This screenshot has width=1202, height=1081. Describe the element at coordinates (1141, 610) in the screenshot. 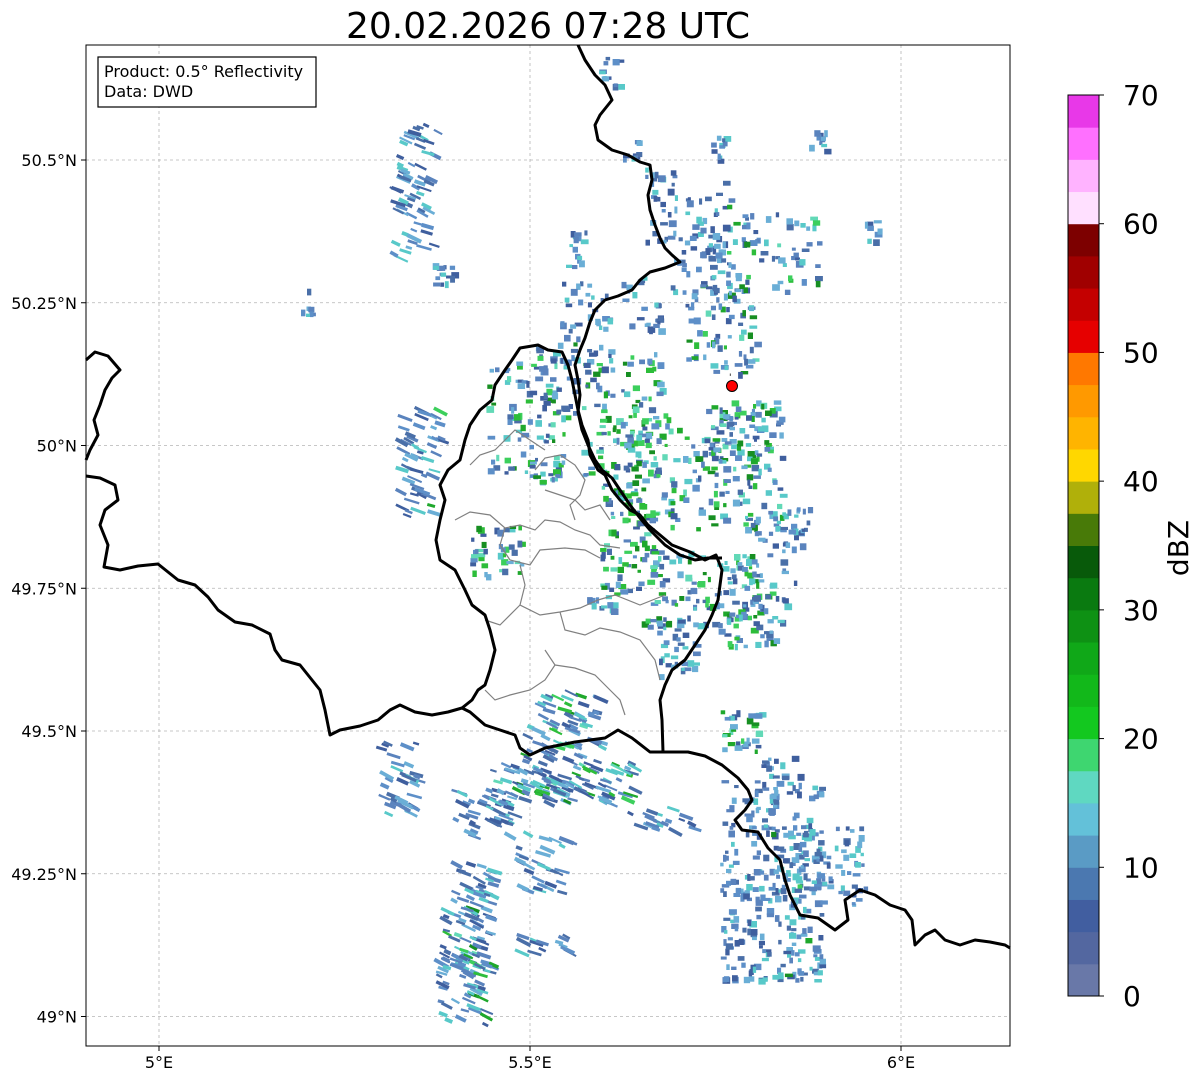

I see `colorbar-tick-label: 30` at that location.